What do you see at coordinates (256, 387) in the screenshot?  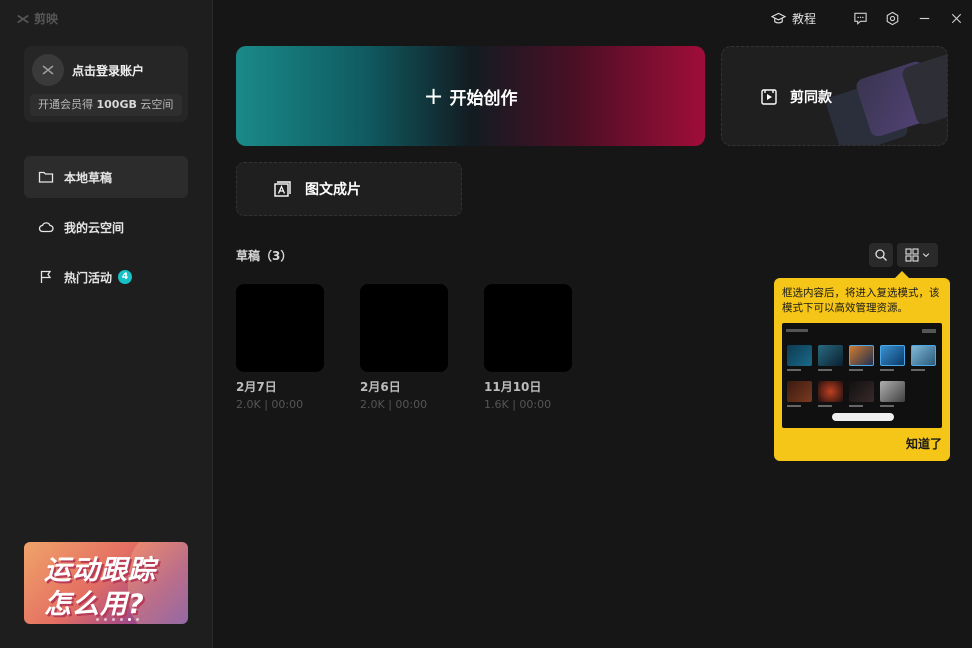 I see `draft-title: 2月7日` at bounding box center [256, 387].